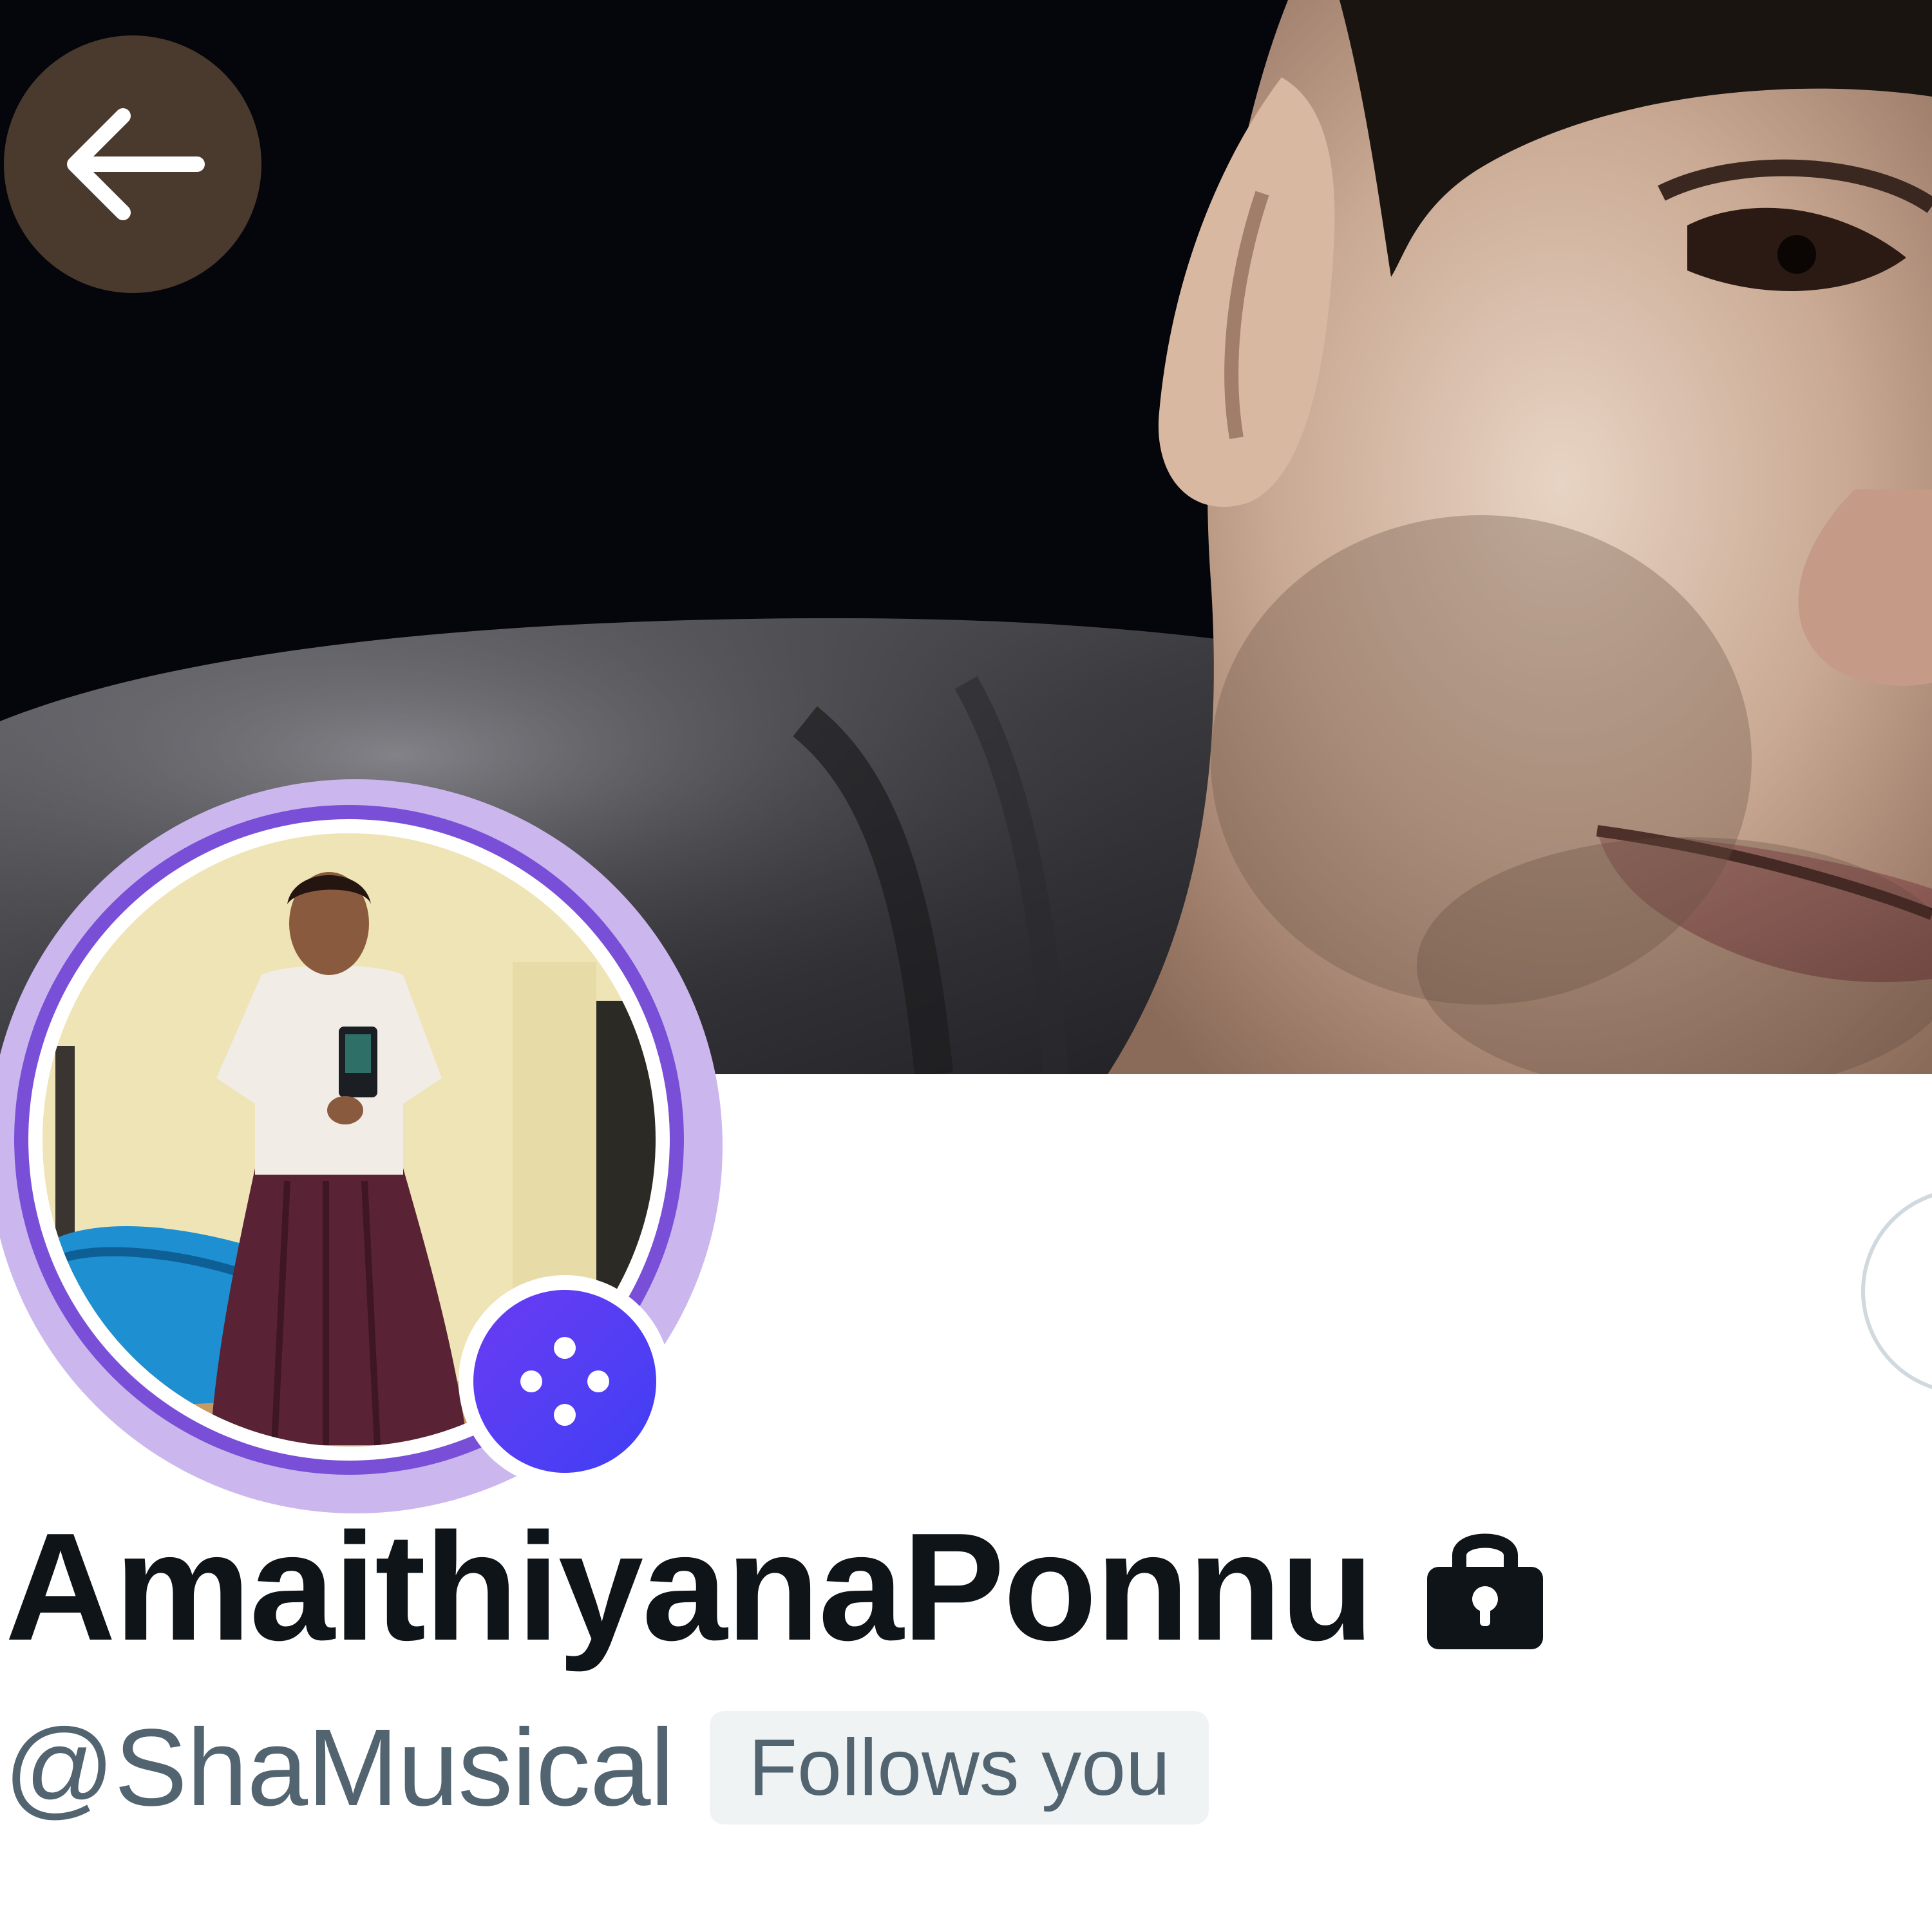  I want to click on community-badge, so click(565, 1382).